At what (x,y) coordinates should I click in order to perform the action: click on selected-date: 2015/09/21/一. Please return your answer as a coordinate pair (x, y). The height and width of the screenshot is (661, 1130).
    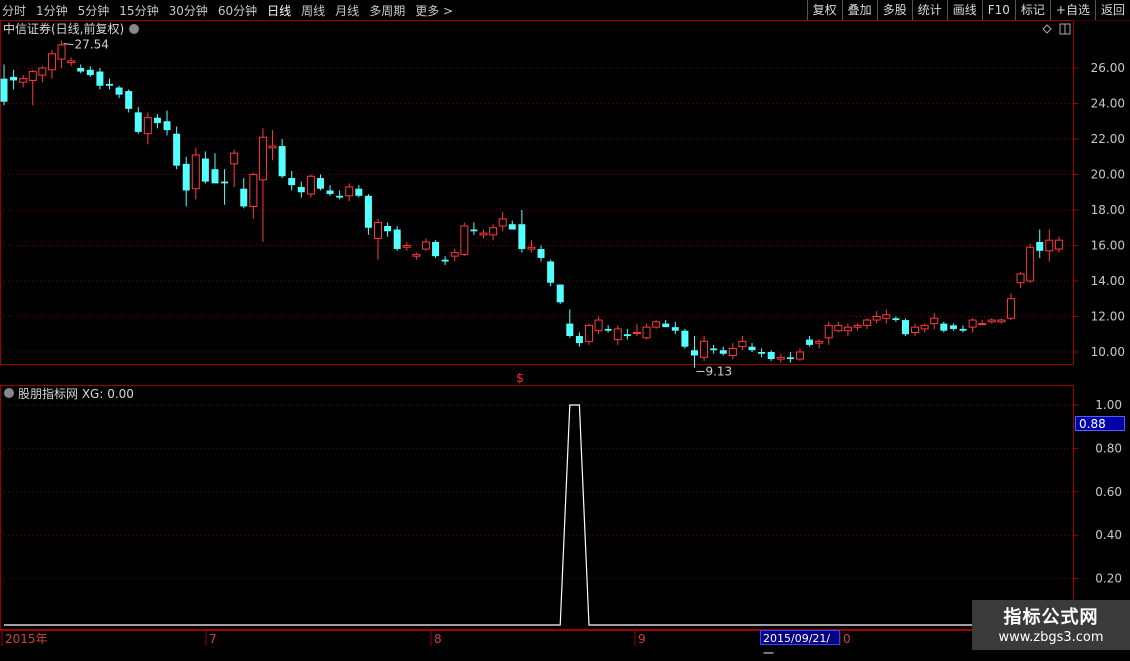
    Looking at the image, I should click on (800, 645).